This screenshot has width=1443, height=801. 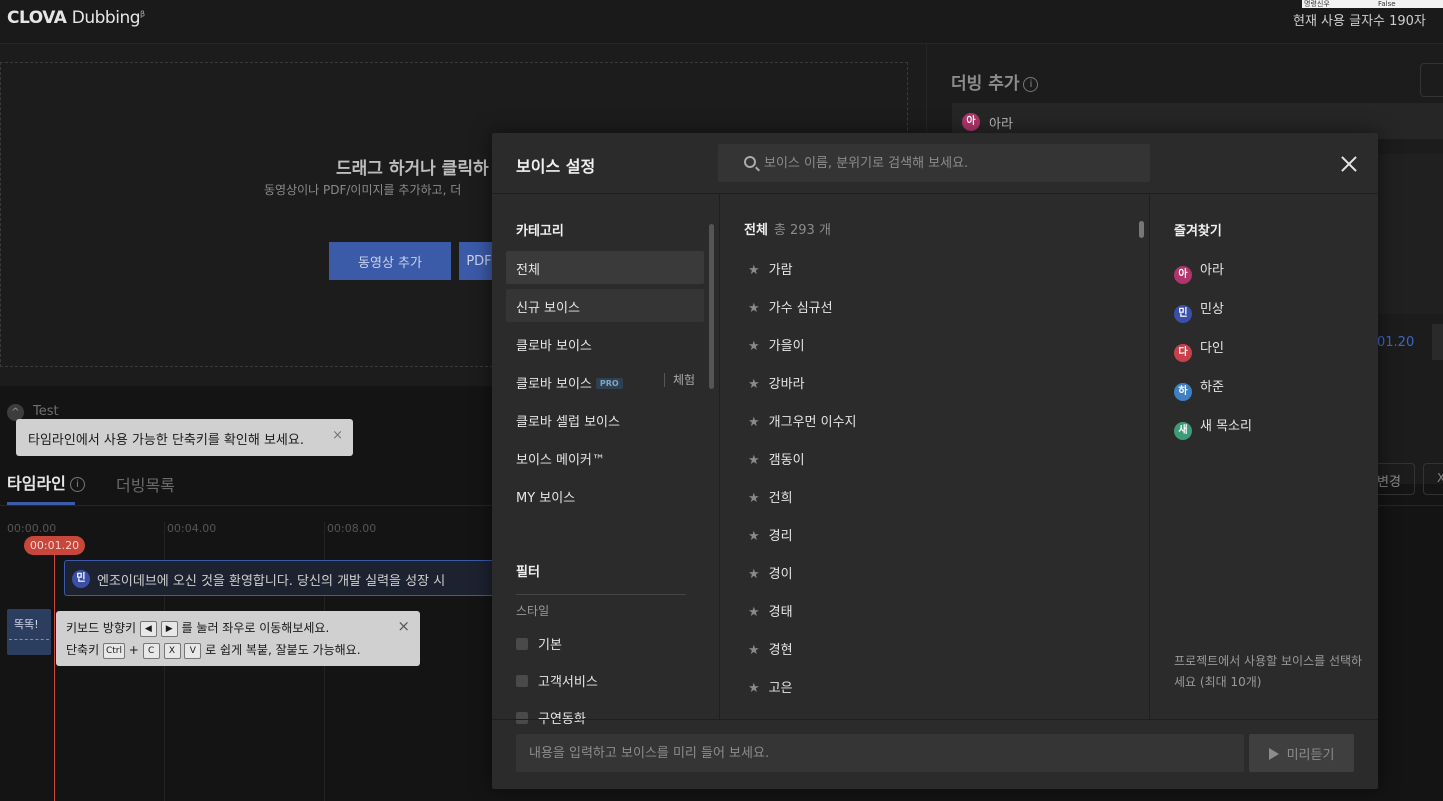 What do you see at coordinates (1431, 80) in the screenshot?
I see `panel-action-button` at bounding box center [1431, 80].